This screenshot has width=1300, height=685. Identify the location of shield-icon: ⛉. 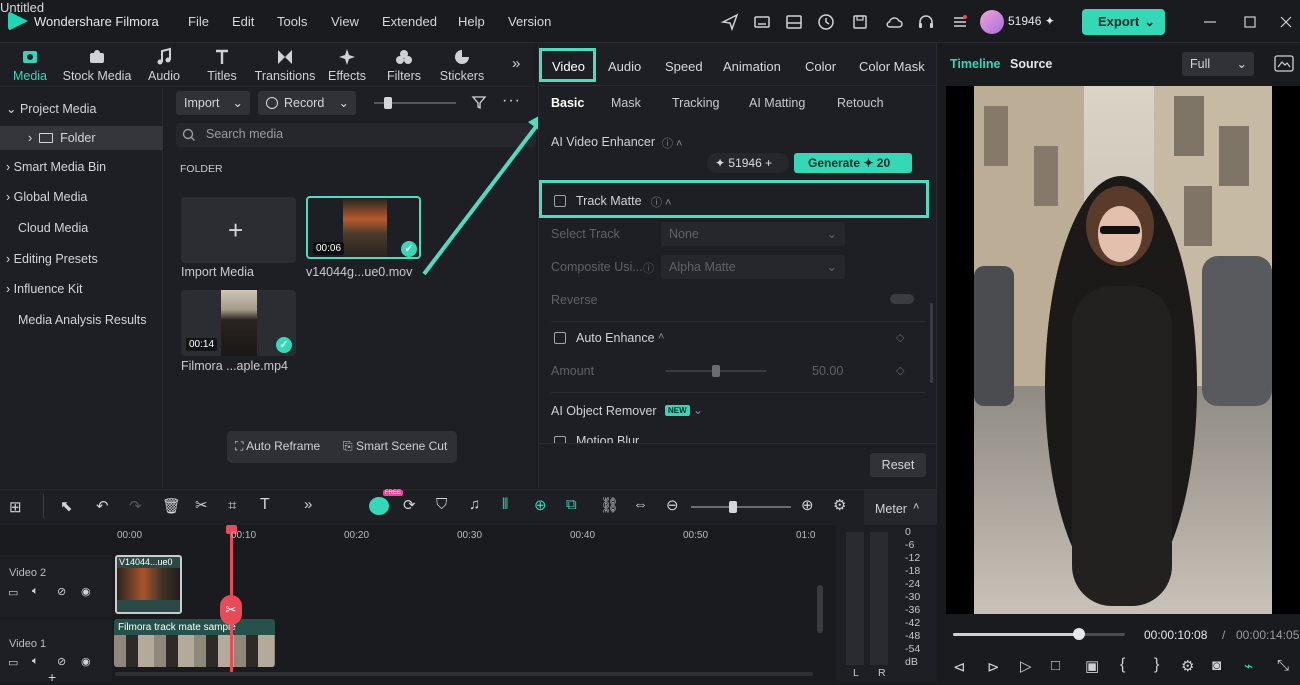
(441, 504).